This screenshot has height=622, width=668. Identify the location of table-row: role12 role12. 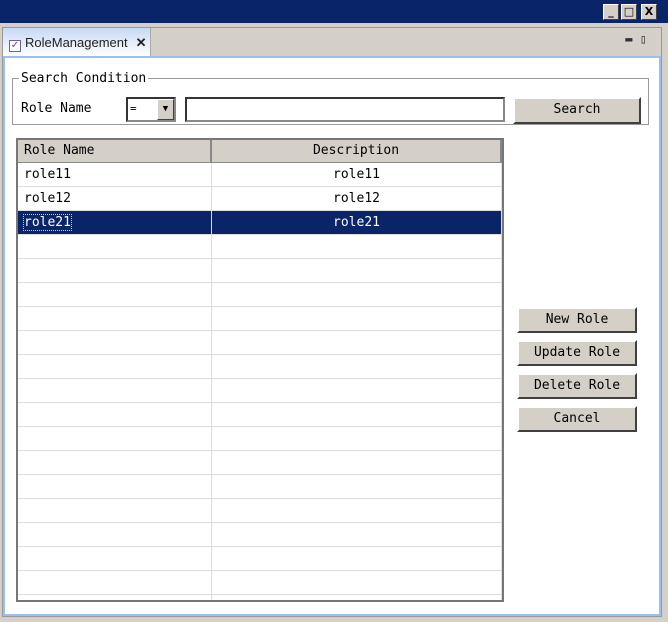
(260, 199).